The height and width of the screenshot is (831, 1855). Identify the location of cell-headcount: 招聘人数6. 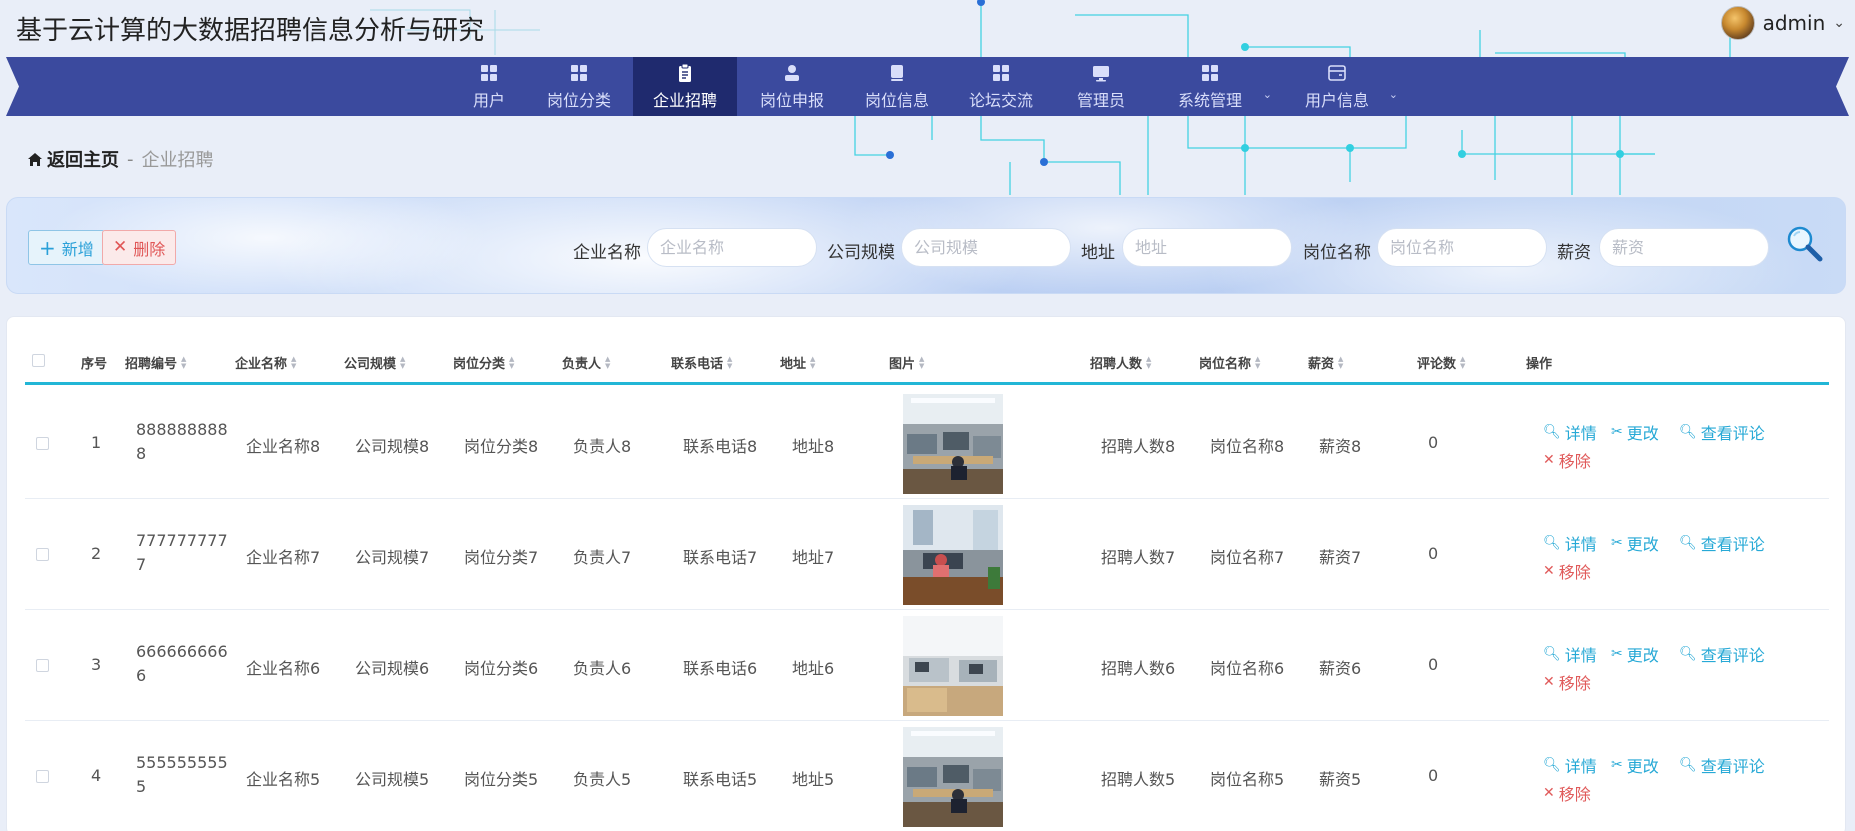
(1138, 668).